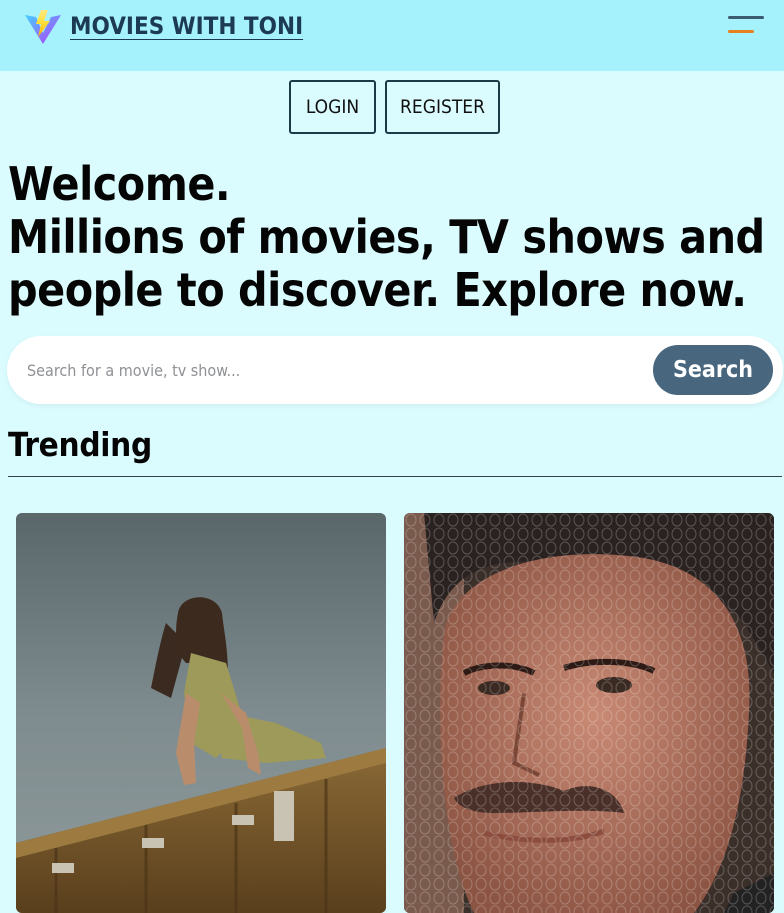 This screenshot has height=913, width=784. What do you see at coordinates (744, 26) in the screenshot?
I see `hamburger-menu-icon` at bounding box center [744, 26].